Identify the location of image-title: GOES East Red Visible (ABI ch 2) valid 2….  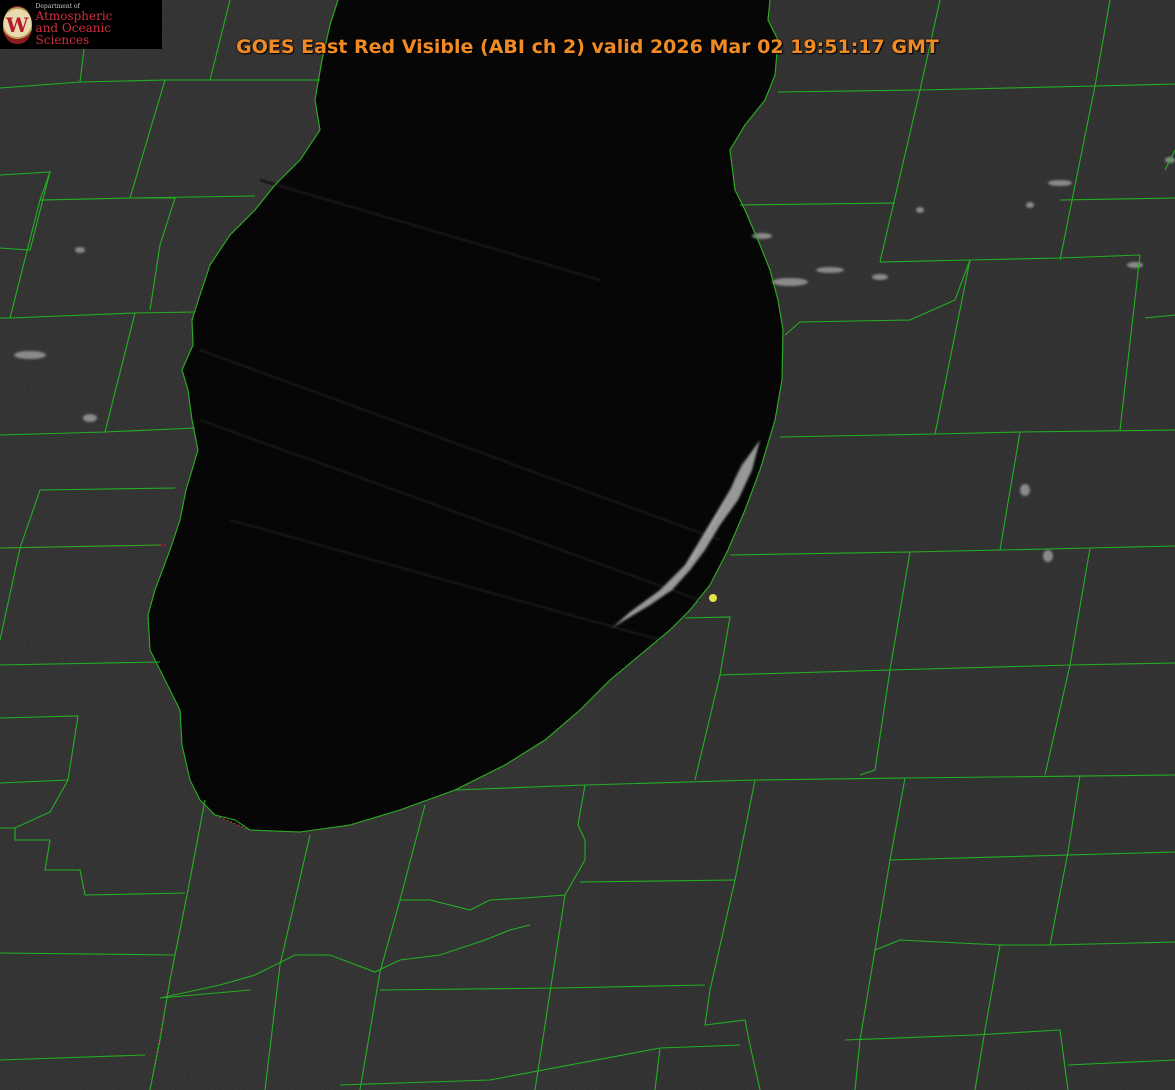
(587, 47).